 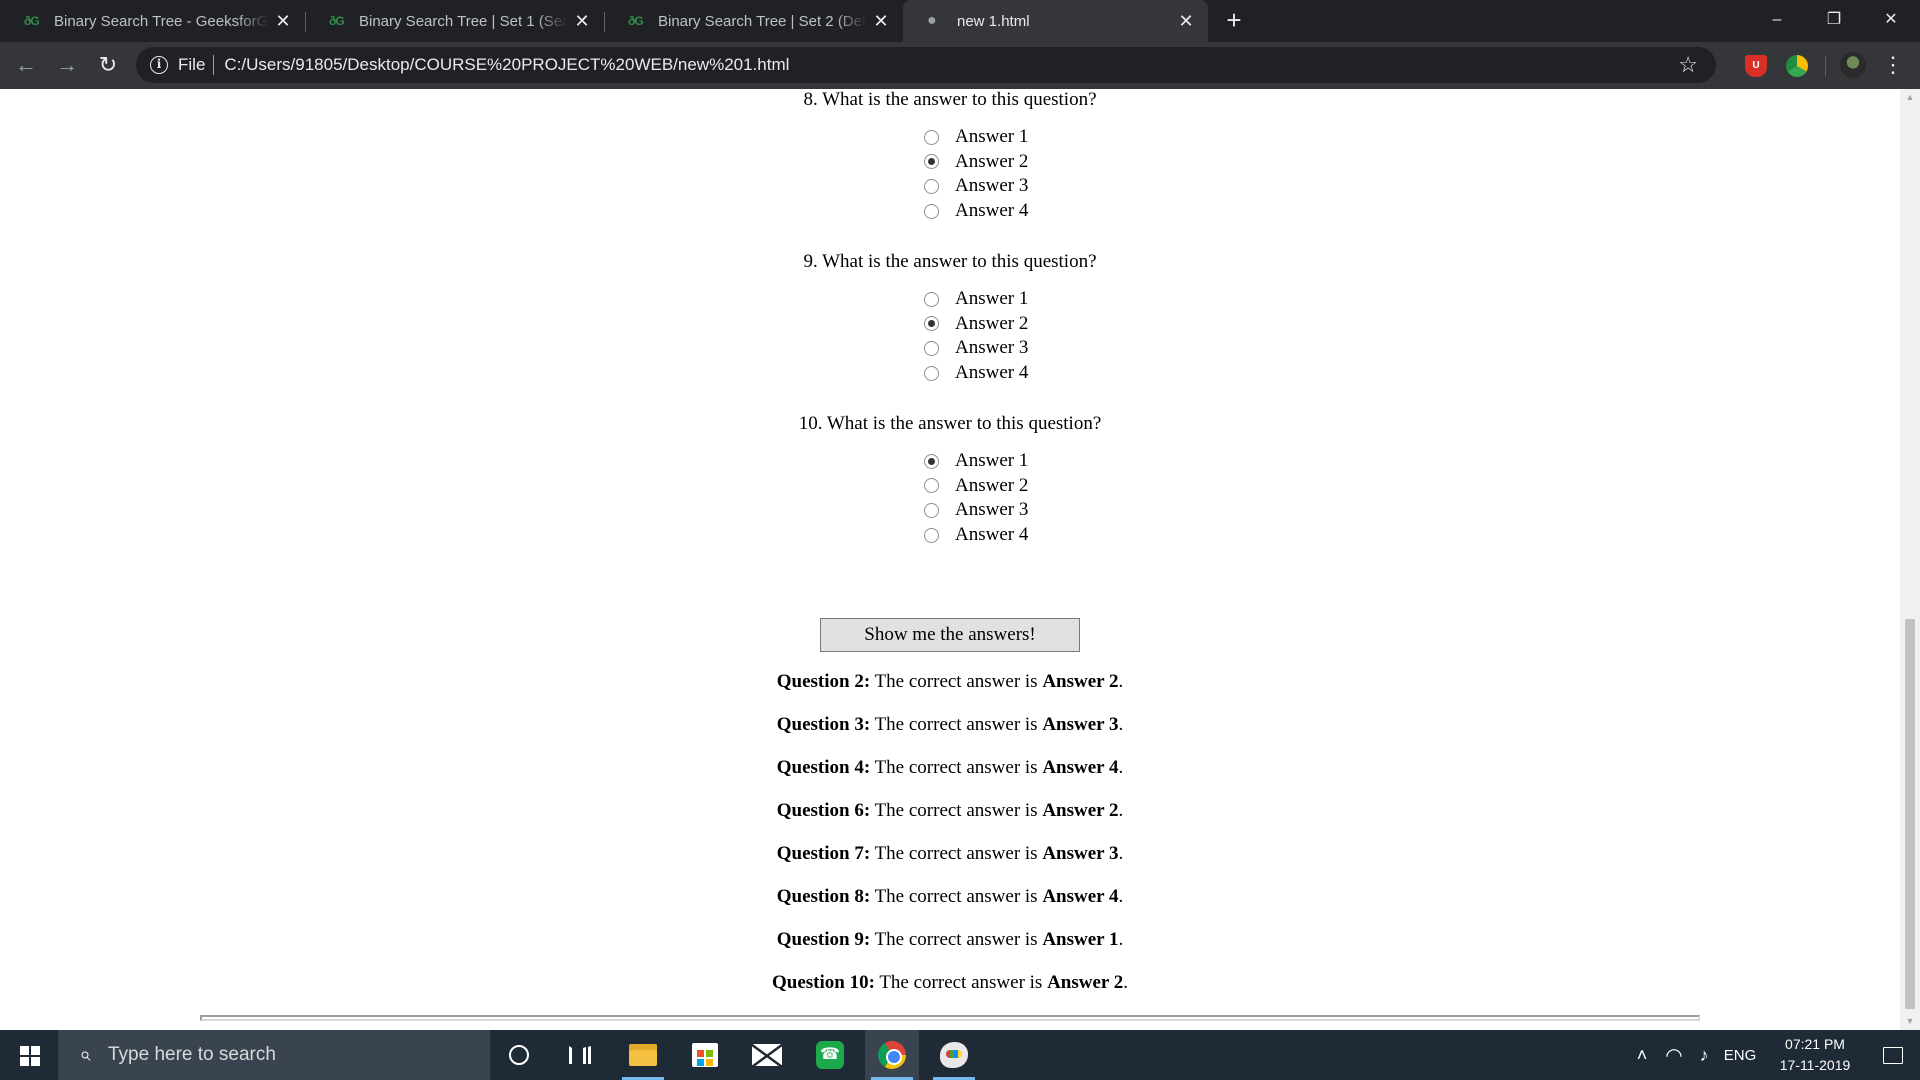 What do you see at coordinates (830, 1055) in the screenshot?
I see `whatsapp-button: ☎` at bounding box center [830, 1055].